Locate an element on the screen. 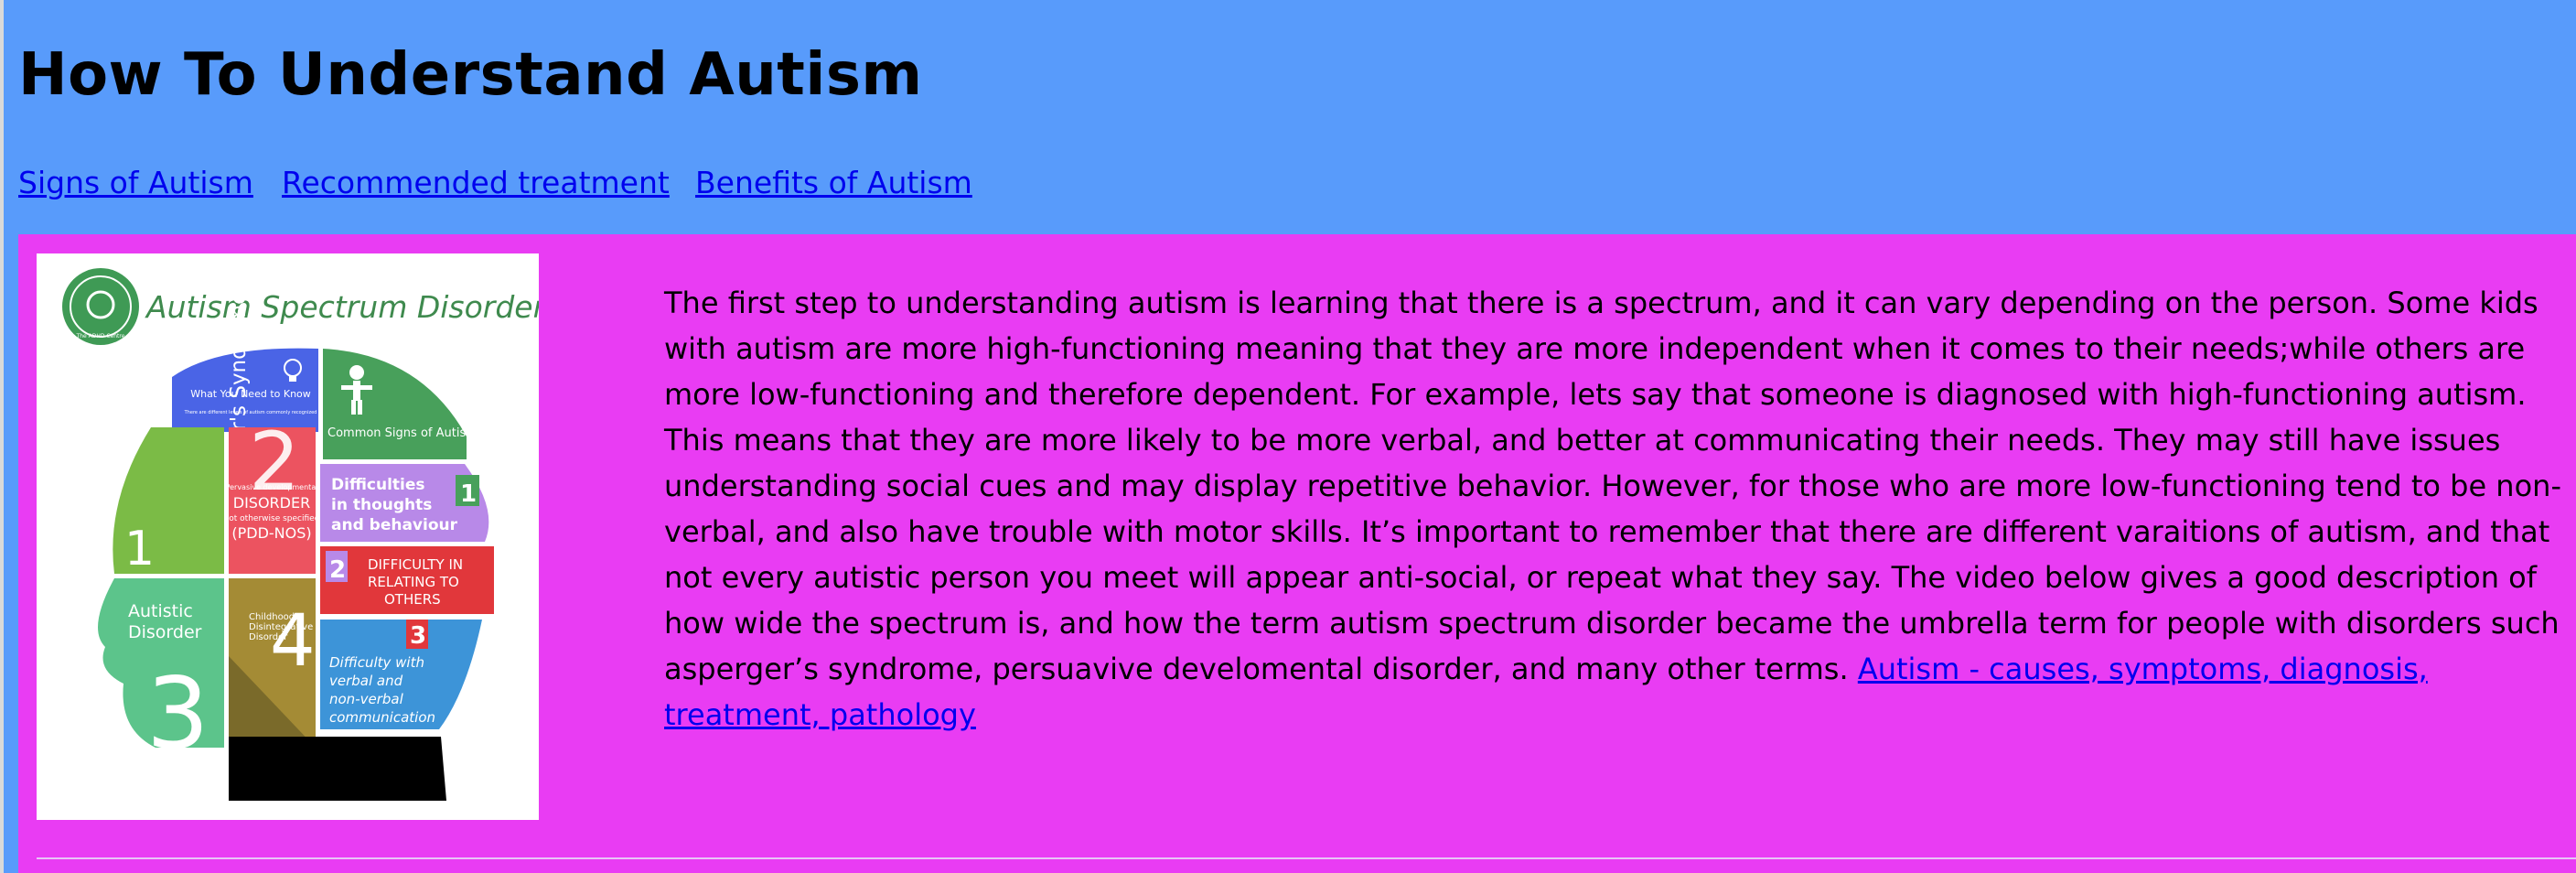  segment-neck is located at coordinates (338, 769).